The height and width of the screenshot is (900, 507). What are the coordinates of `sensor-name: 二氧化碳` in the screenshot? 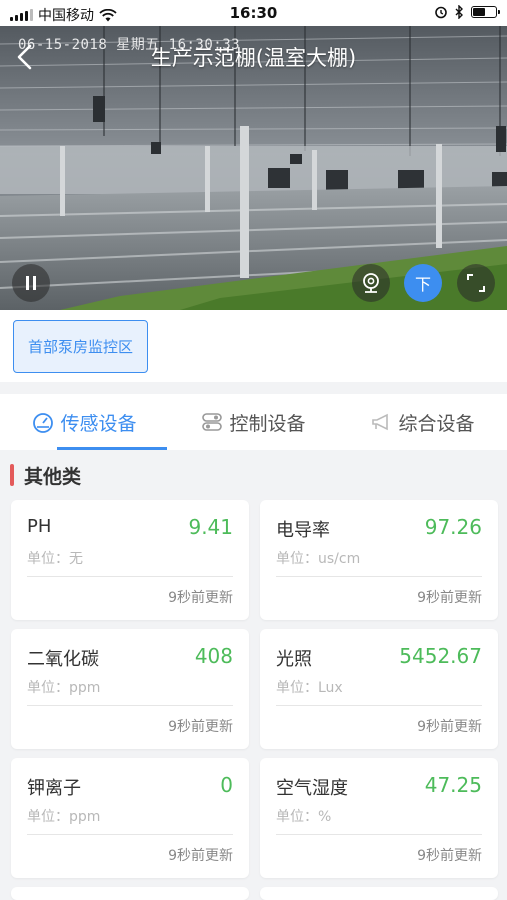 It's located at (63, 659).